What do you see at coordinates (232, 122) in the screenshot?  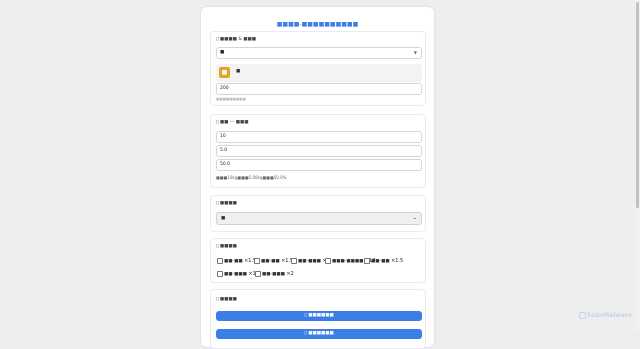 I see `weight-section-label: ▯ ■■ — ■■■` at bounding box center [232, 122].